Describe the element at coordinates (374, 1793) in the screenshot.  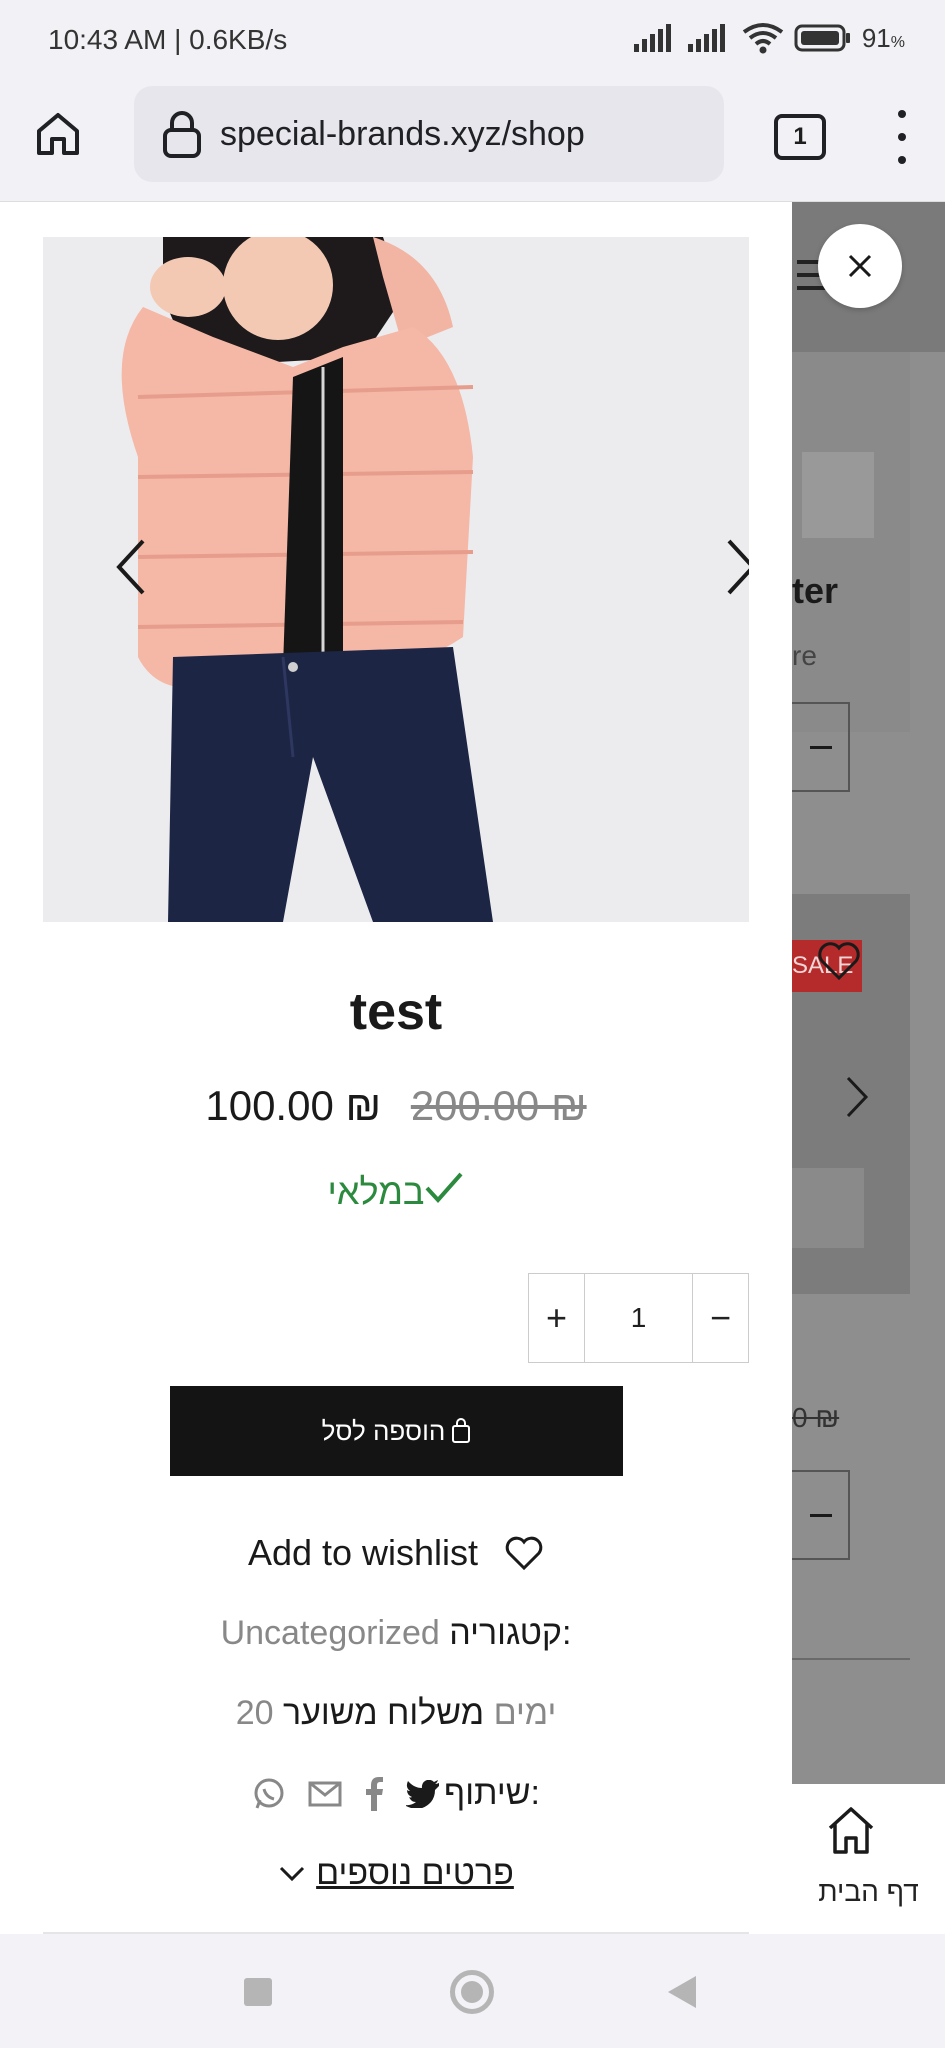
I see `facebook-icon` at that location.